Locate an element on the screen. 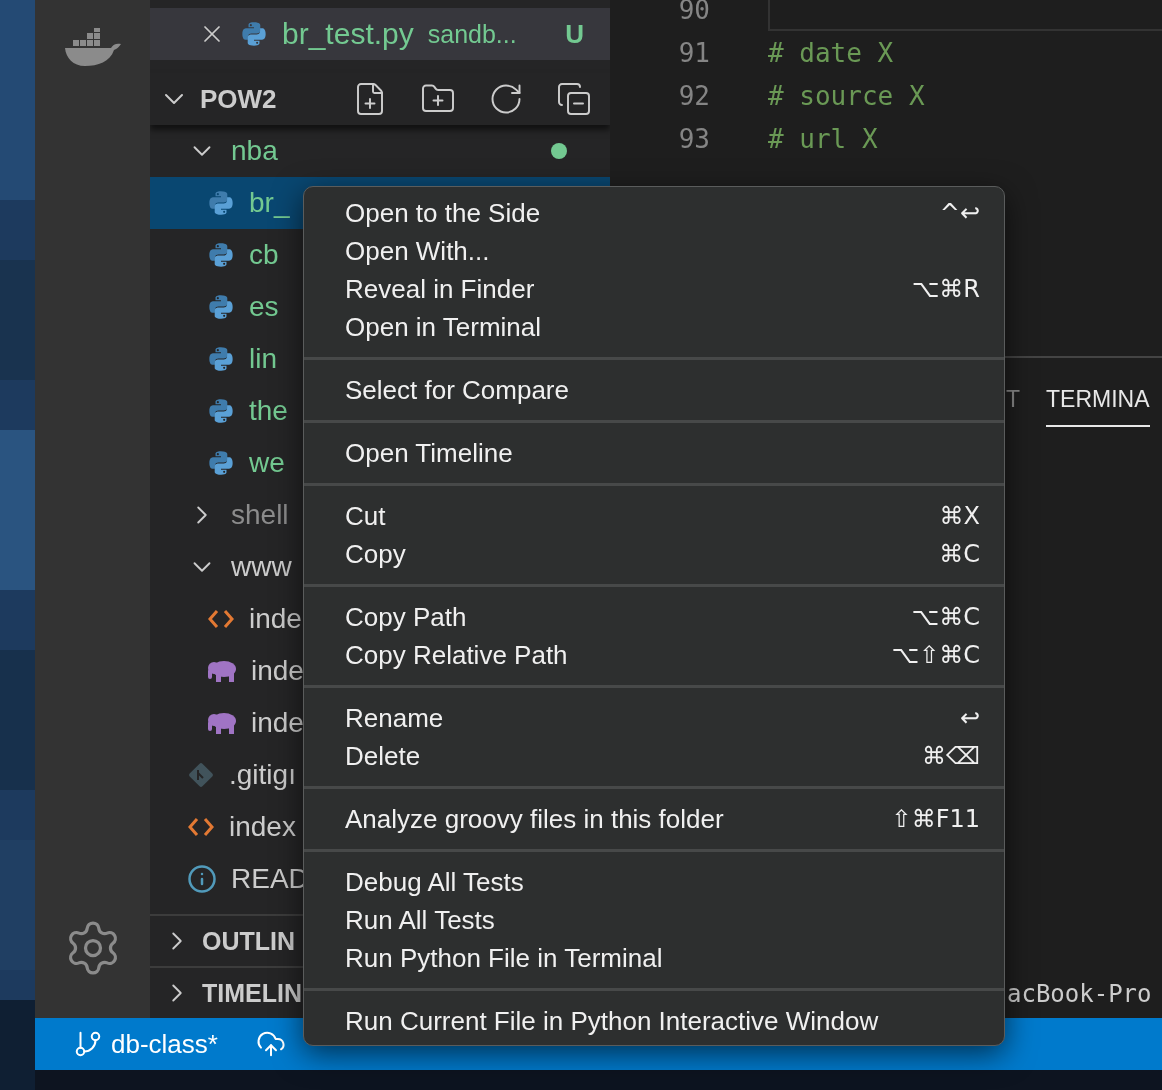 This screenshot has height=1090, width=1162. line-number: 91 is located at coordinates (693, 52).